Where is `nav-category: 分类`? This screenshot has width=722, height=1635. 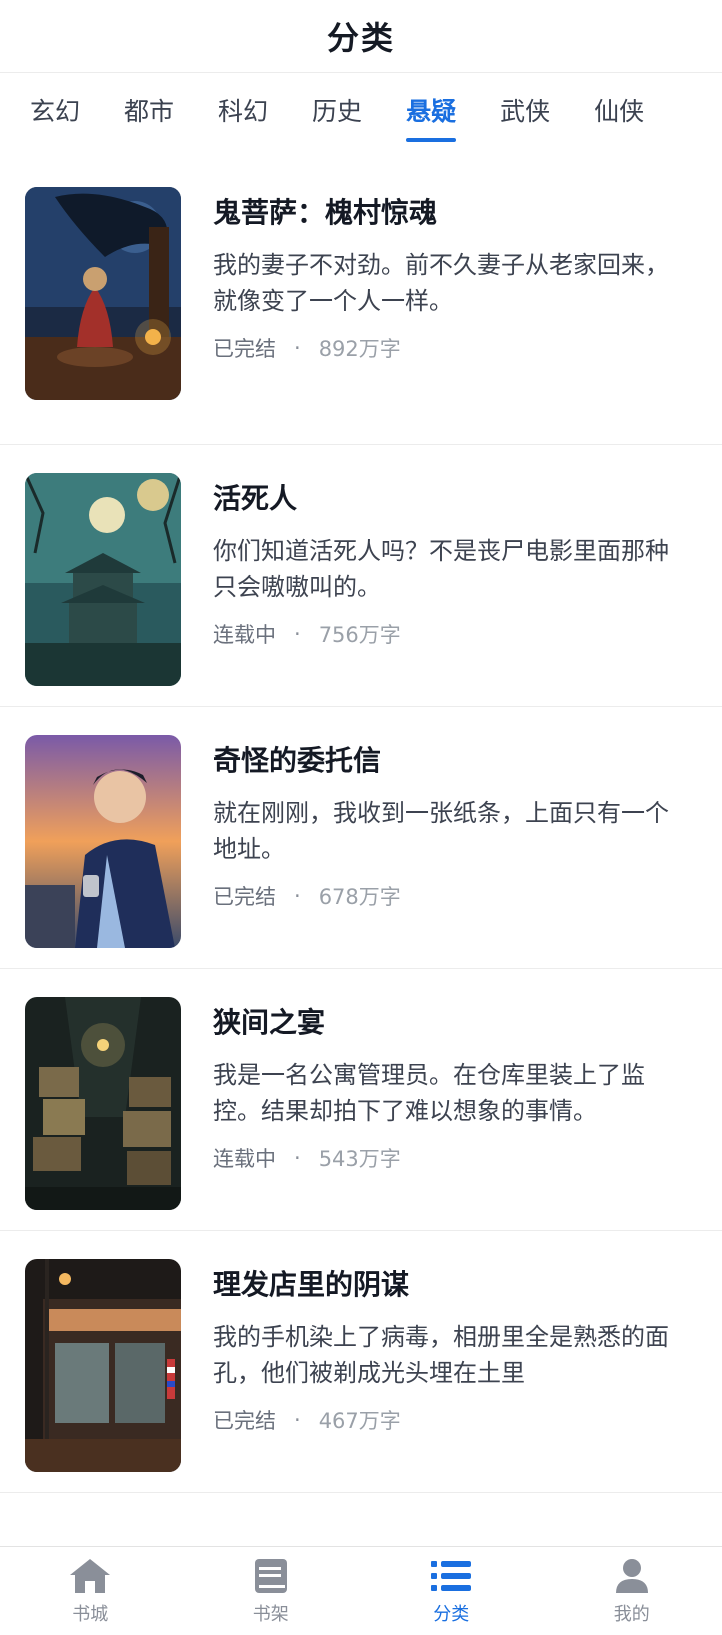 nav-category: 分类 is located at coordinates (451, 1591).